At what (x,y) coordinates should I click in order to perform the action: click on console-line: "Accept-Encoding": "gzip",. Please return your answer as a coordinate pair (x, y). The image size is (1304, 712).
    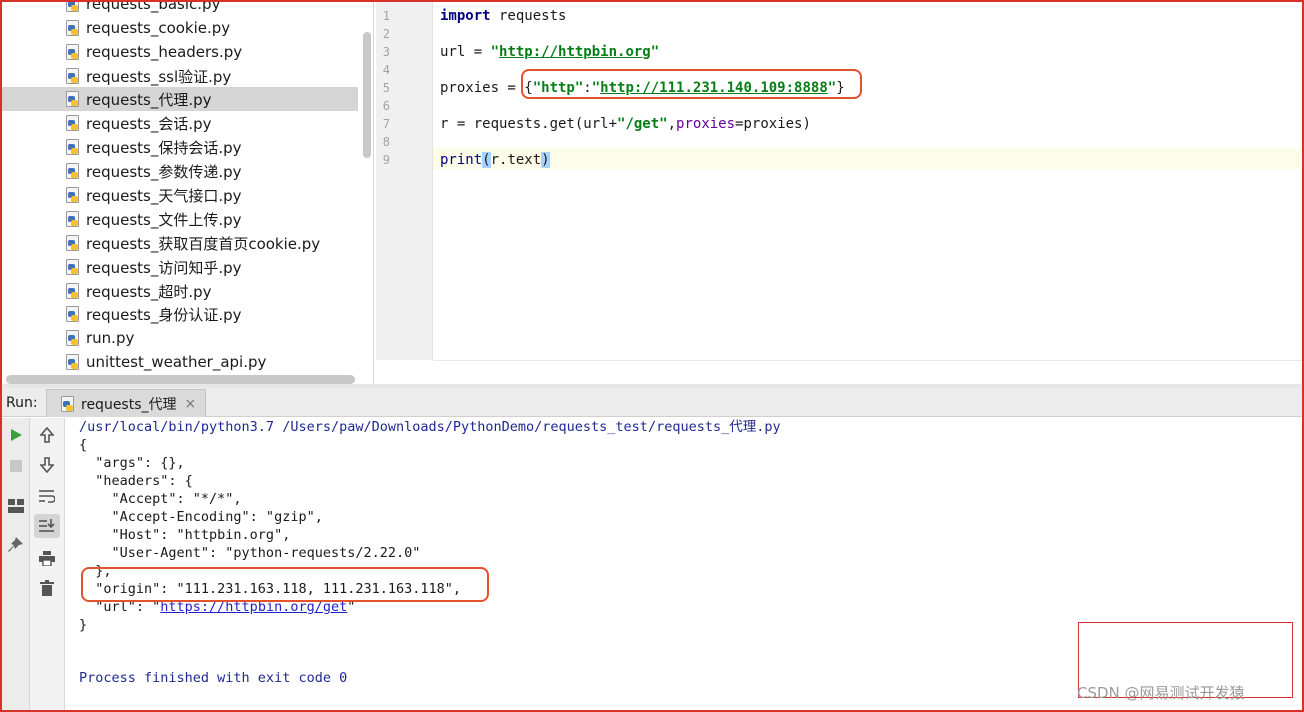
    Looking at the image, I should click on (201, 517).